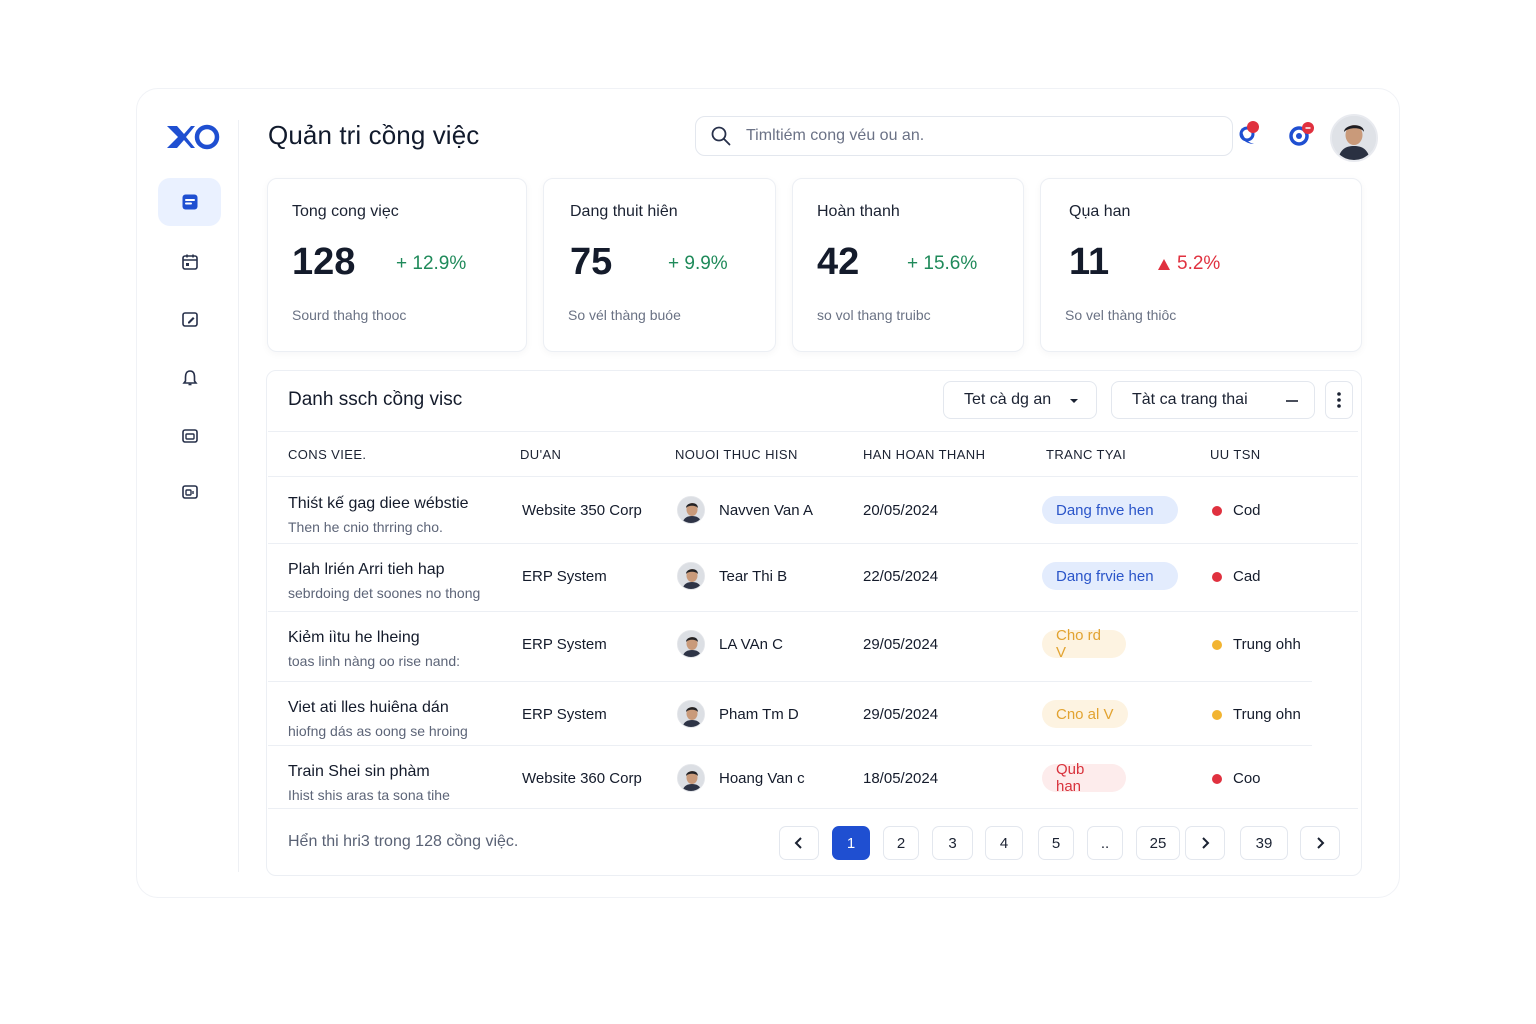  Describe the element at coordinates (189, 378) in the screenshot. I see `sidebar-item-notifications` at that location.